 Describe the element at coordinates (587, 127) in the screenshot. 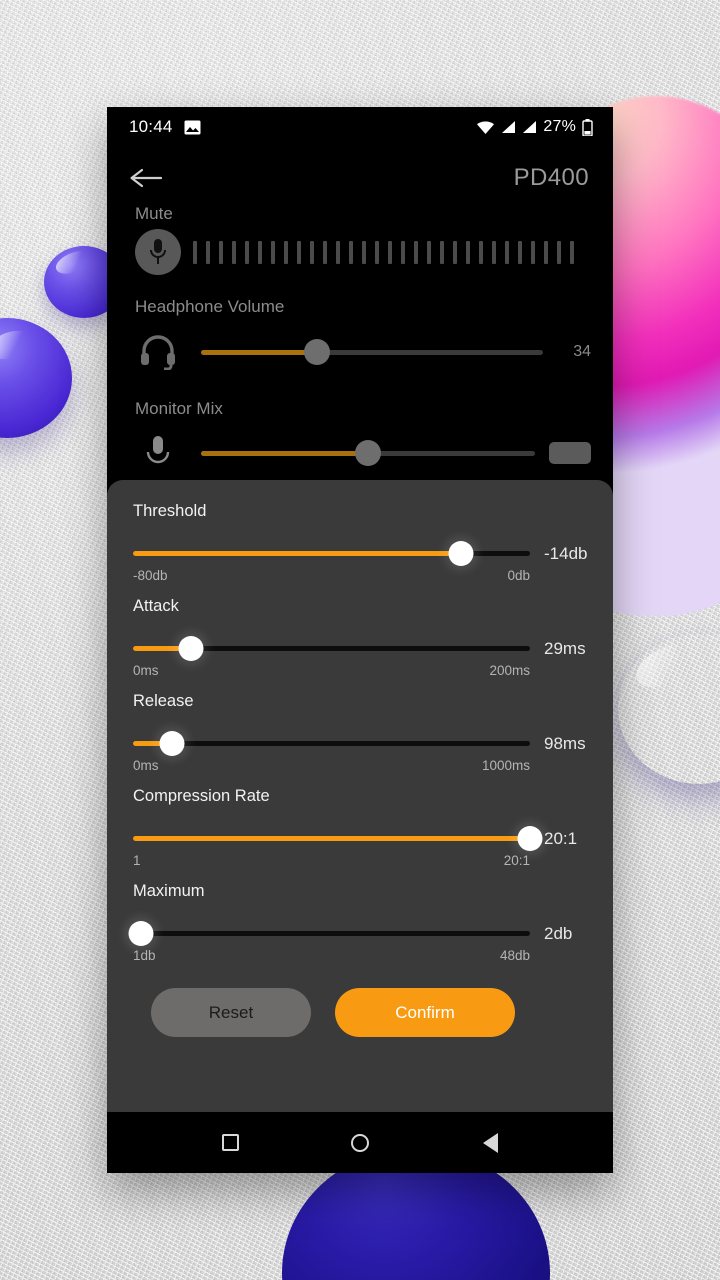

I see `battery-icon` at that location.